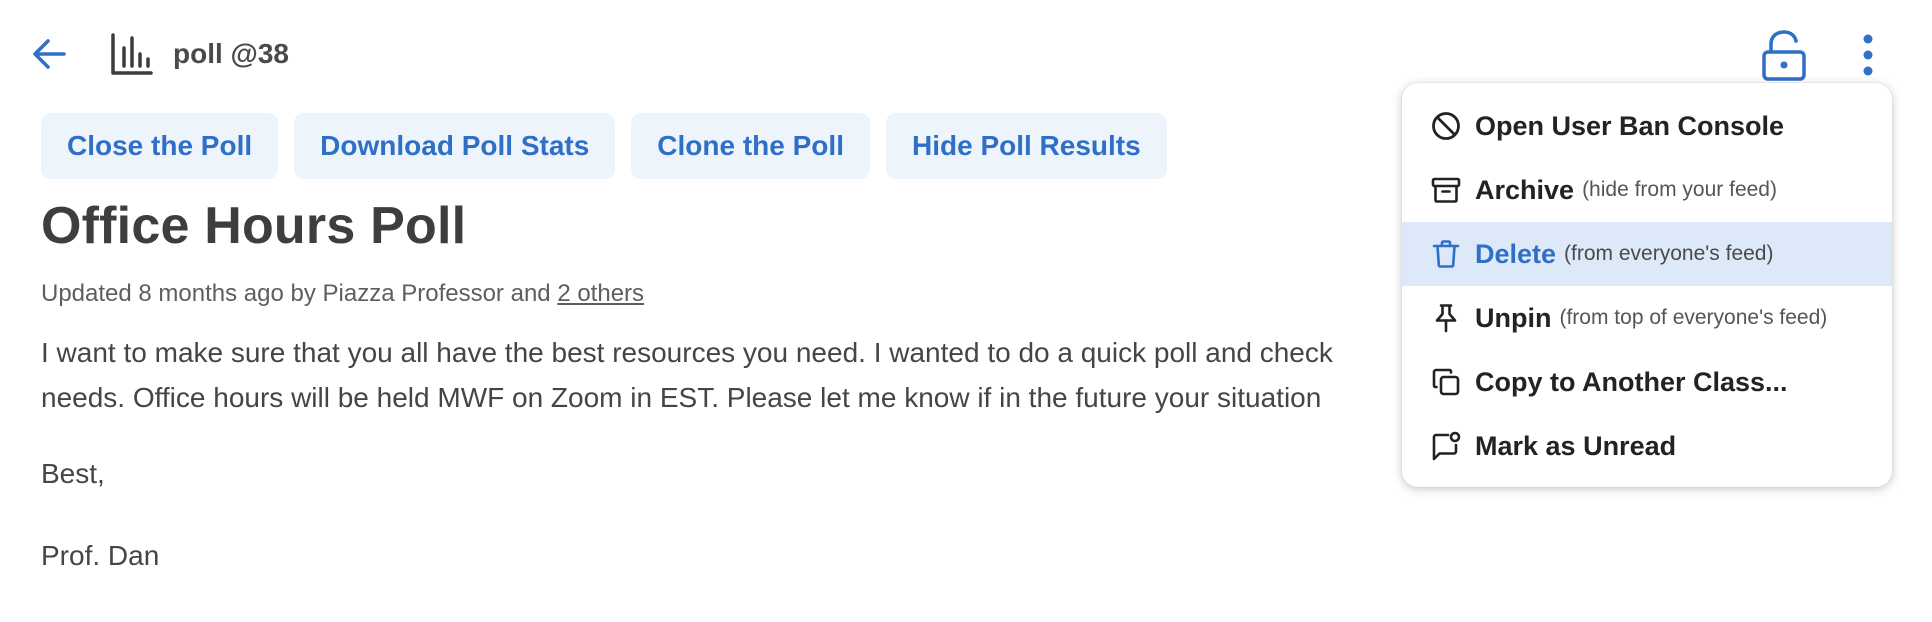  I want to click on hide-poll-results-button: Hide Poll Results, so click(1026, 146).